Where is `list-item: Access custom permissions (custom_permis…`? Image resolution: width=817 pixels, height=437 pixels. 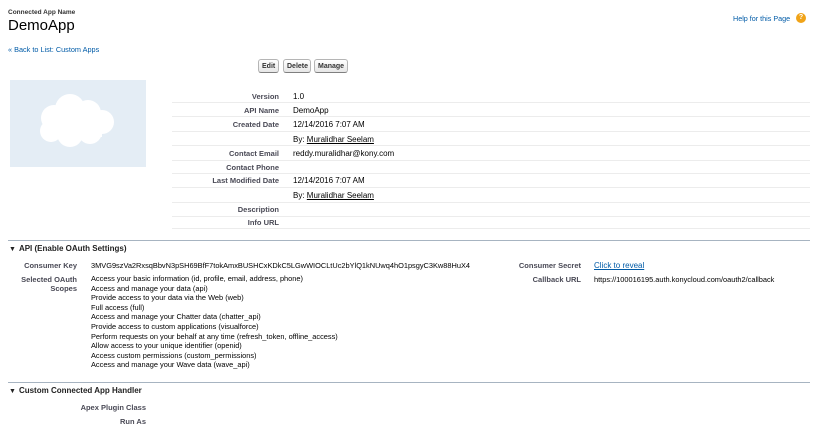 list-item: Access custom permissions (custom_permis… is located at coordinates (174, 355).